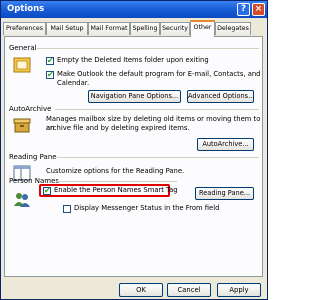  Describe the element at coordinates (148, 48) in the screenshot. I see `general-divider` at that location.